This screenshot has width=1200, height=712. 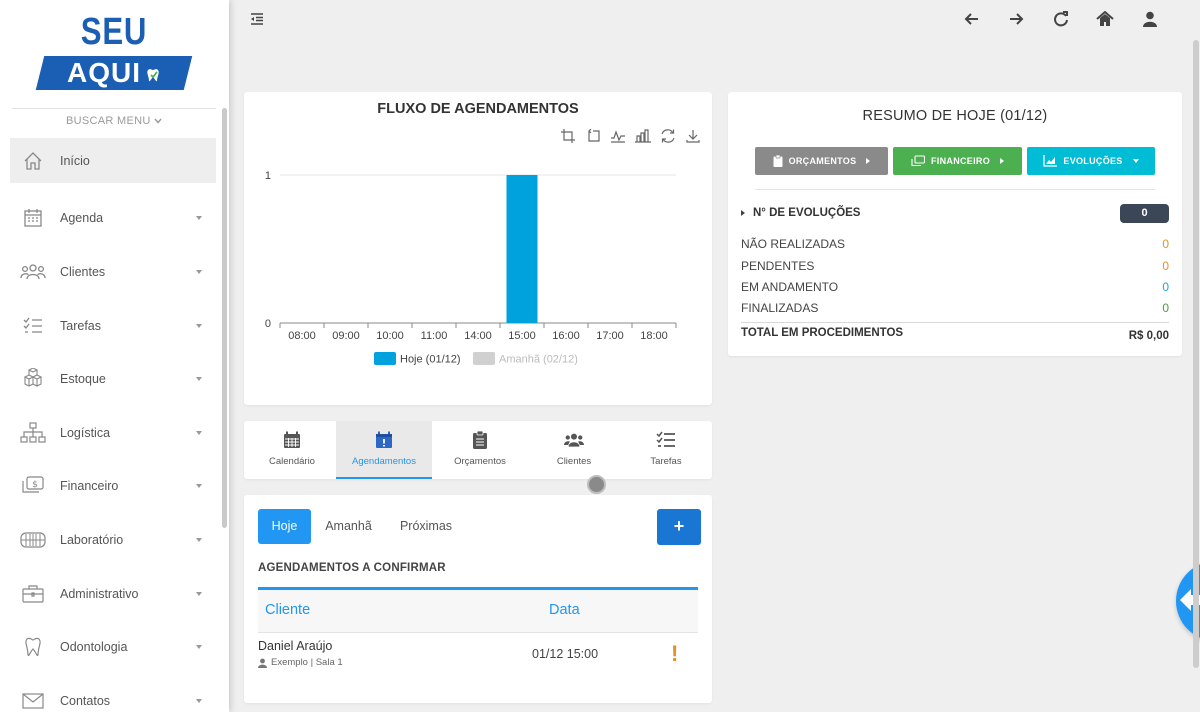 What do you see at coordinates (955, 310) in the screenshot?
I see `stat-finalizadas: FINALIZADAS 0` at bounding box center [955, 310].